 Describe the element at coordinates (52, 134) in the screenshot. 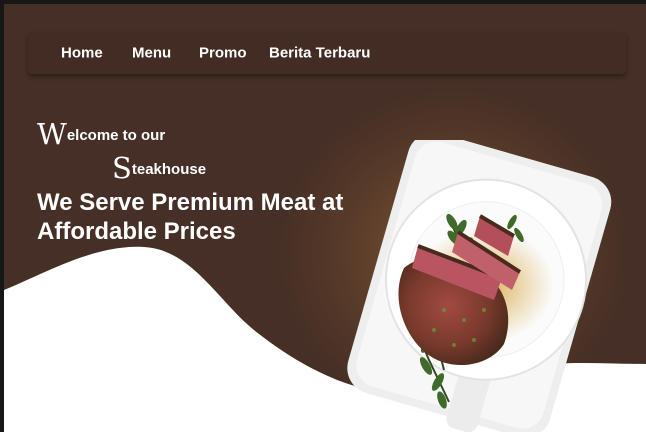

I see `welcome-initial: W` at that location.